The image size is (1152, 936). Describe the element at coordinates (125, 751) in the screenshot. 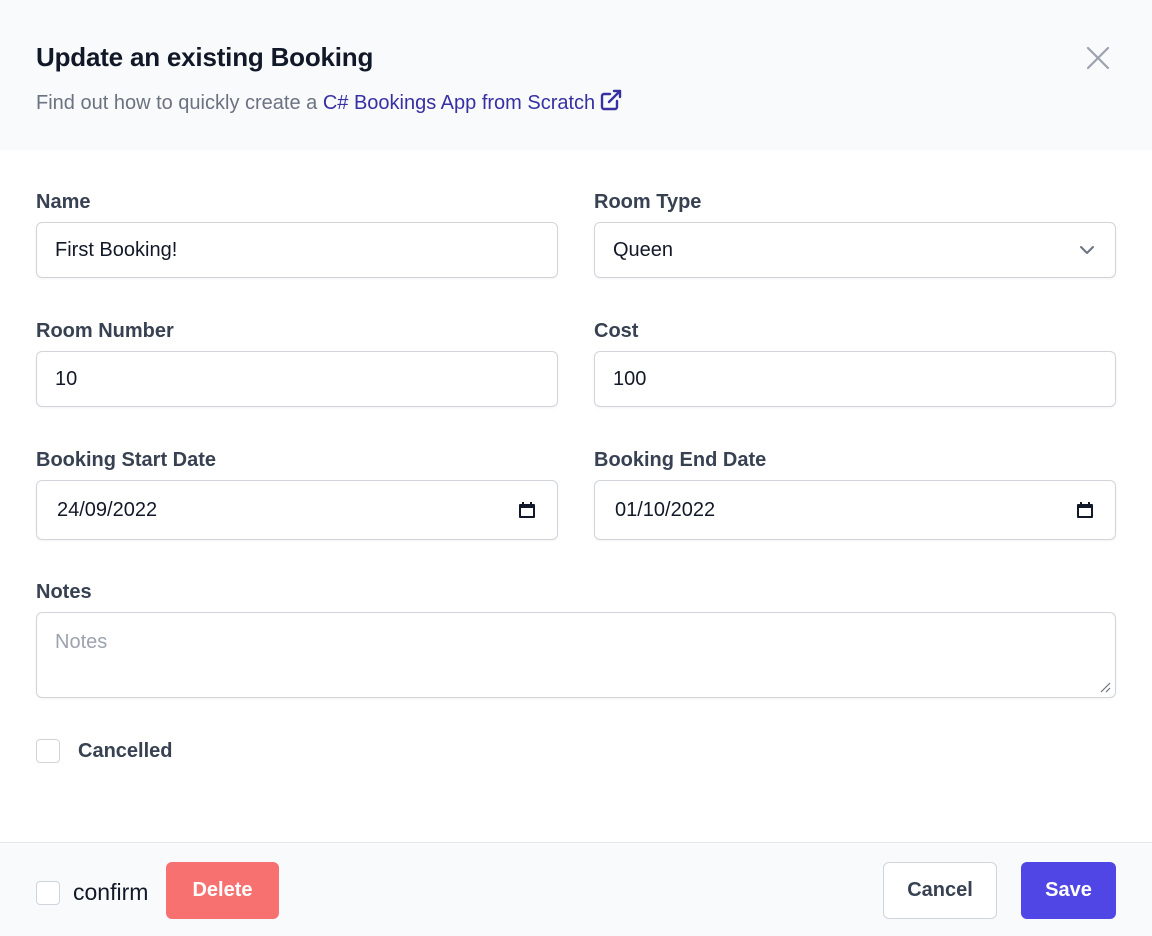

I see `cancelled-label: Cancelled` at that location.